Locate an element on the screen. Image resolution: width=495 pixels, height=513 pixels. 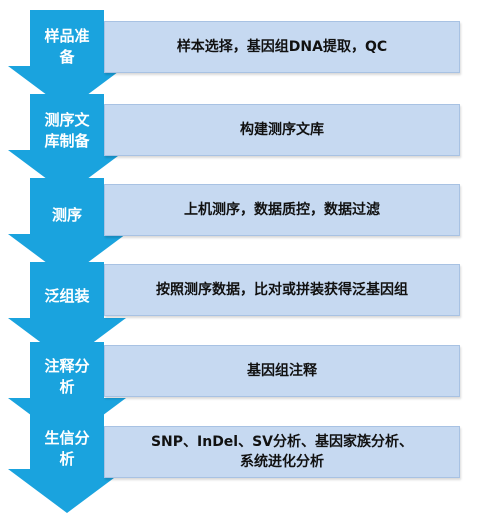
step-label: 生信分 析 is located at coordinates (67, 448).